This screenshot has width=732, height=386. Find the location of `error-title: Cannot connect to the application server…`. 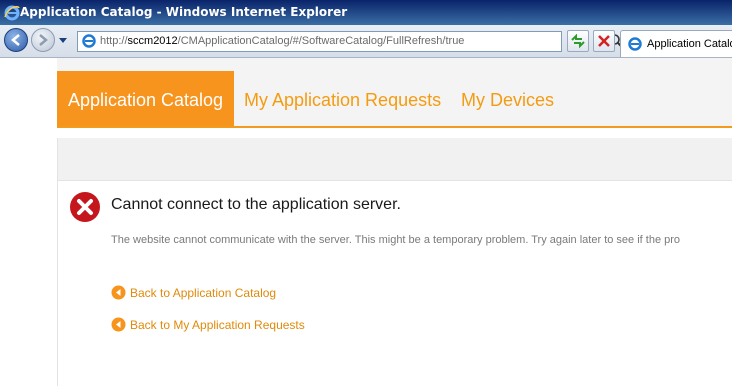

error-title: Cannot connect to the application server… is located at coordinates (256, 204).